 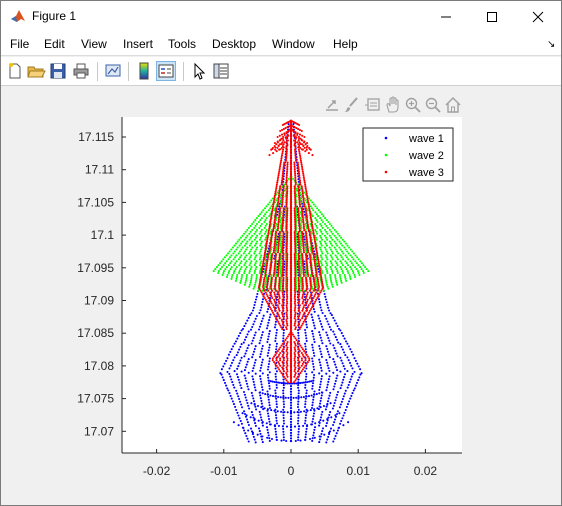 I want to click on legend: wave 1 wave 2 wave 3, so click(x=408, y=154).